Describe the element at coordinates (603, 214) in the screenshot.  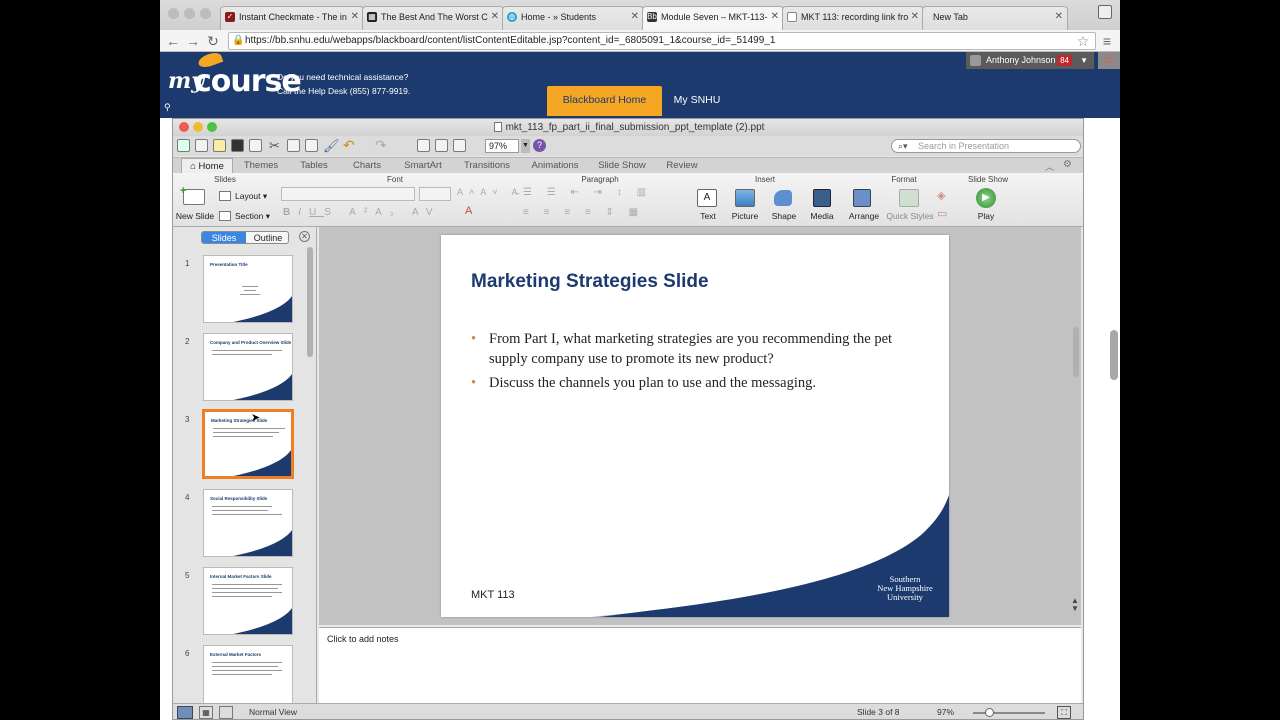
I see `alignment-icons: ≡ ≡ ≡ ≡ ⇕ ▦` at that location.